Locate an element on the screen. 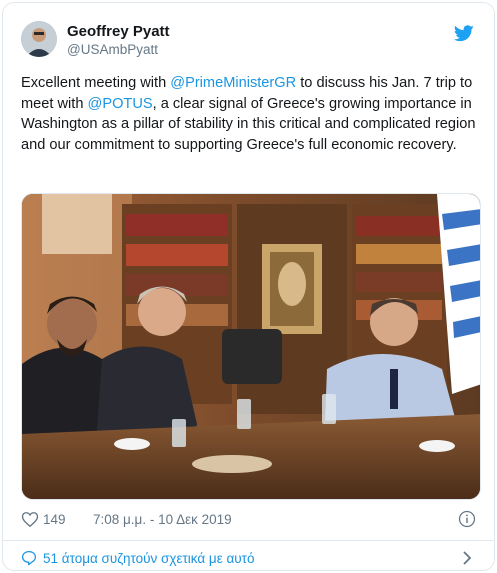 Image resolution: width=497 pixels, height=573 pixels. speech-bubble-icon is located at coordinates (29, 558).